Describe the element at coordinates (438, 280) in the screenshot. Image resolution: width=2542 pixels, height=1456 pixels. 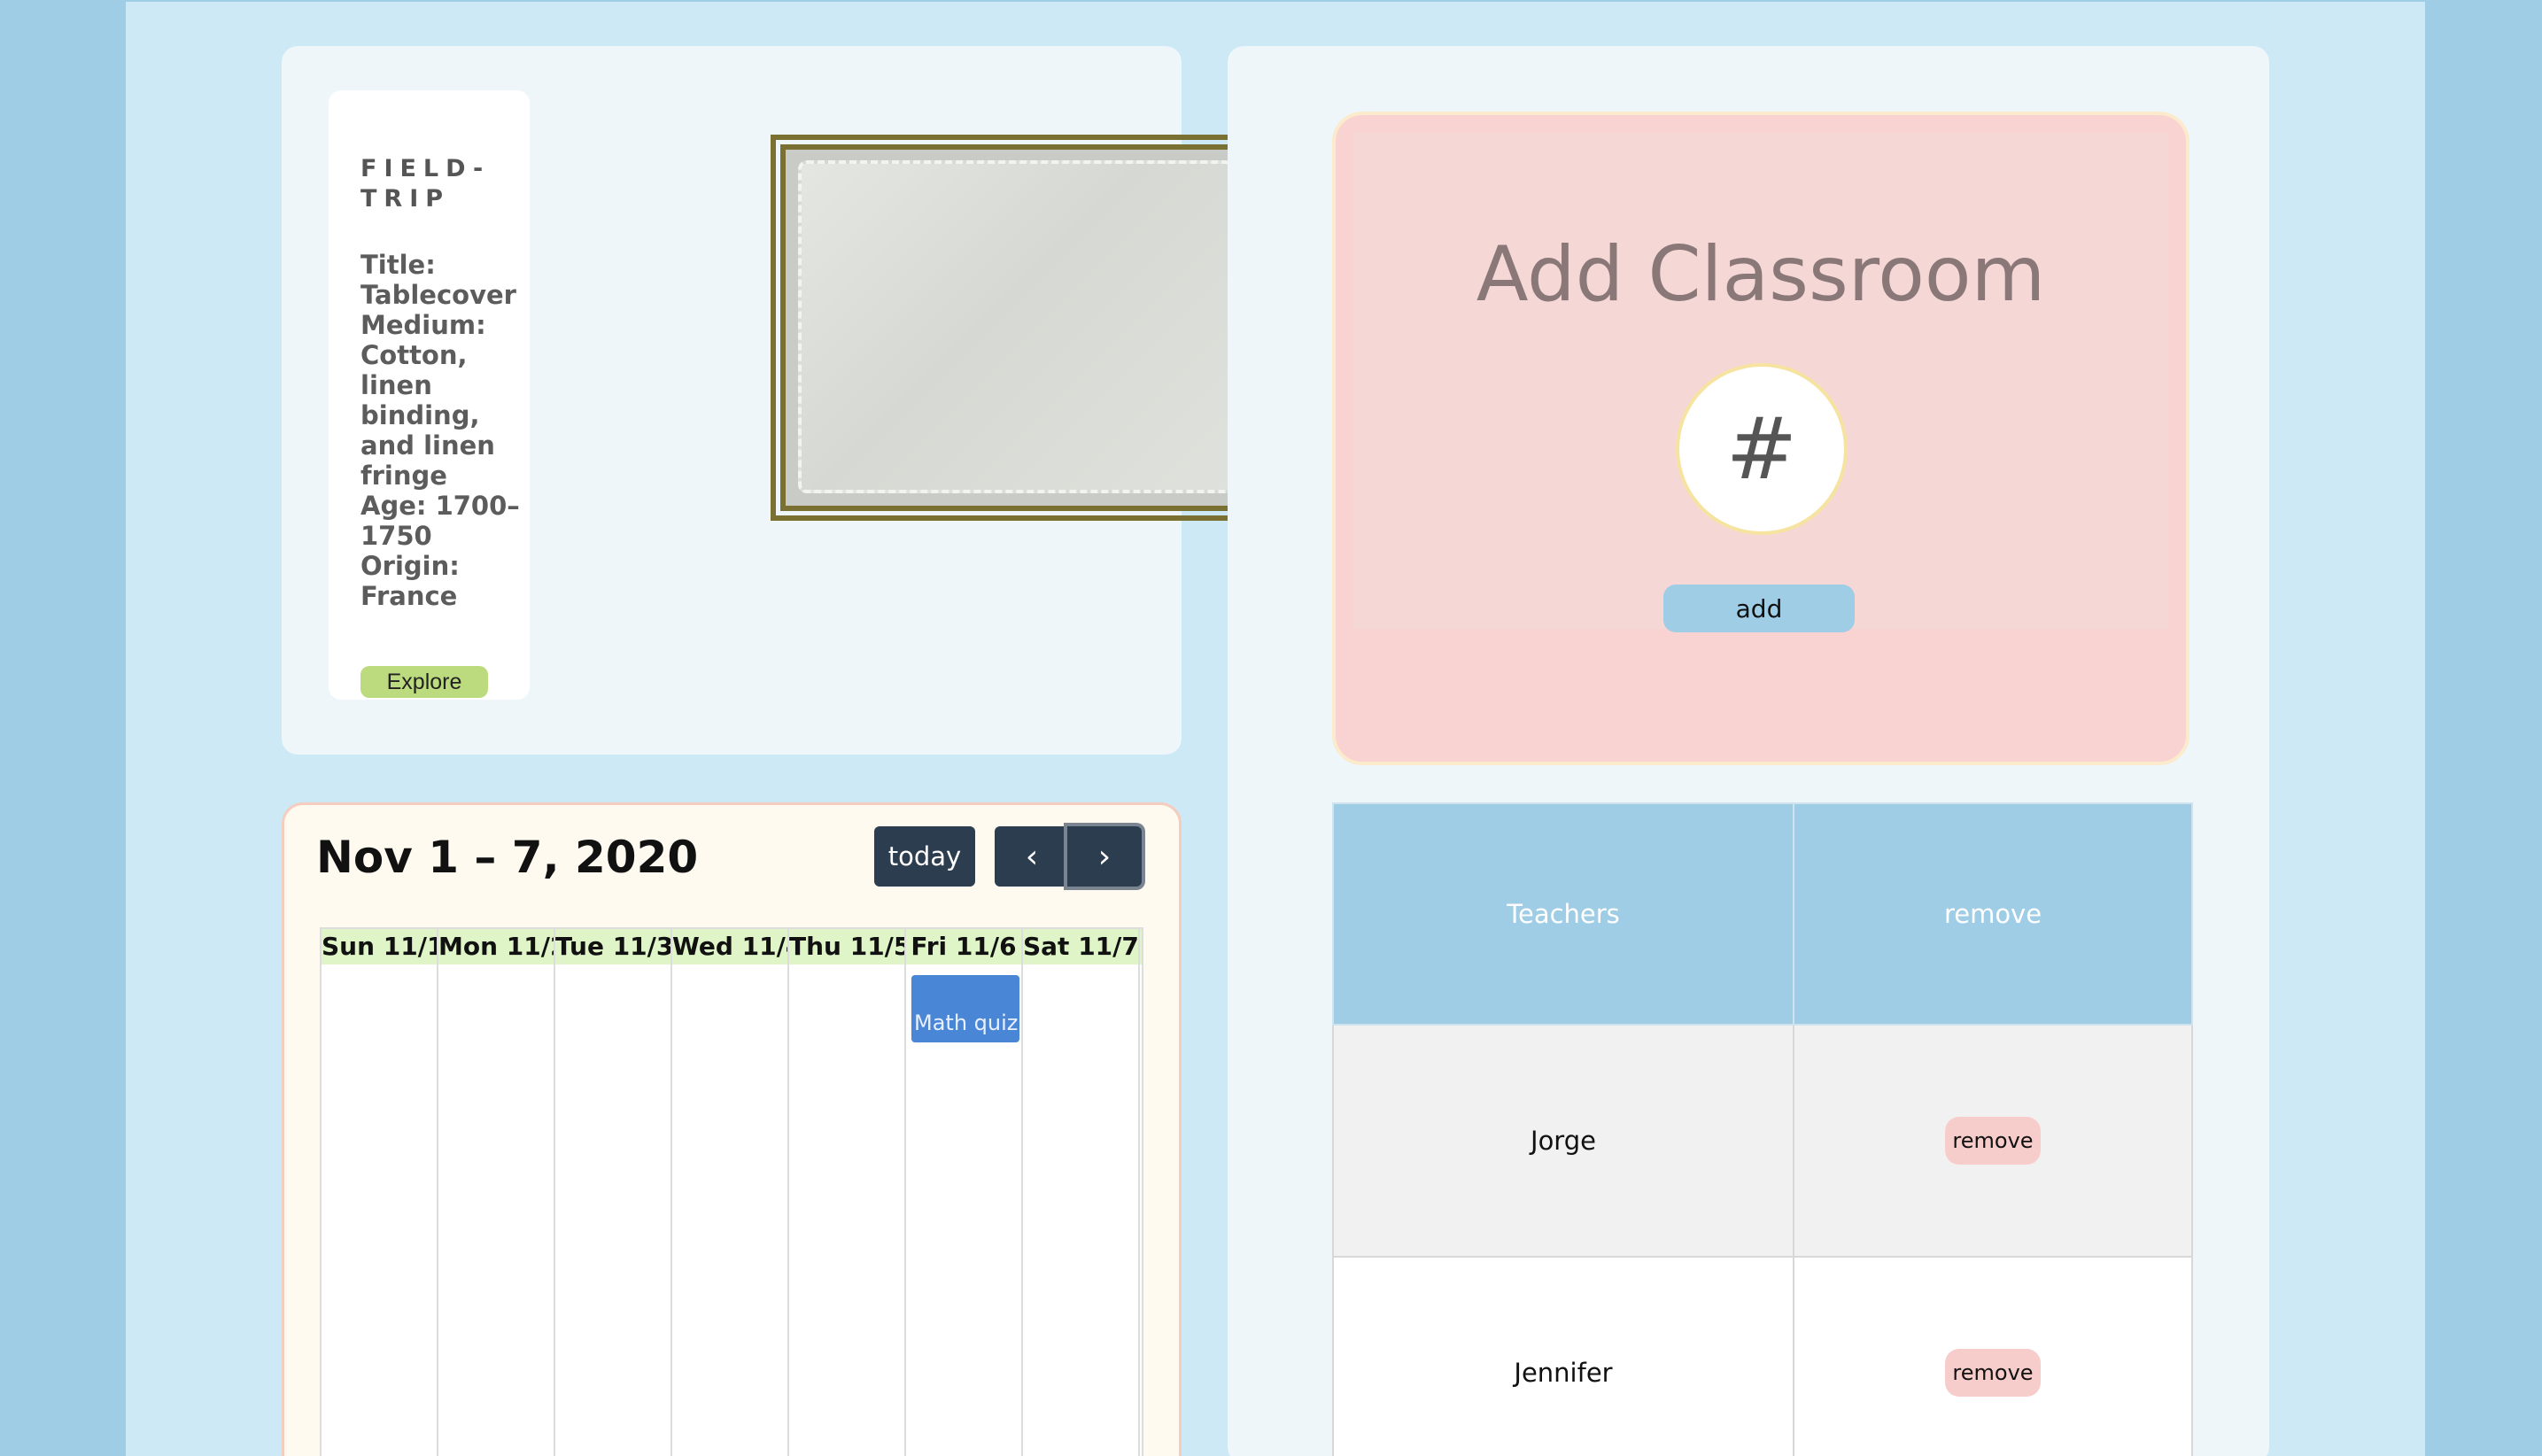
I see `artwork-title: Title: Tablecover` at that location.